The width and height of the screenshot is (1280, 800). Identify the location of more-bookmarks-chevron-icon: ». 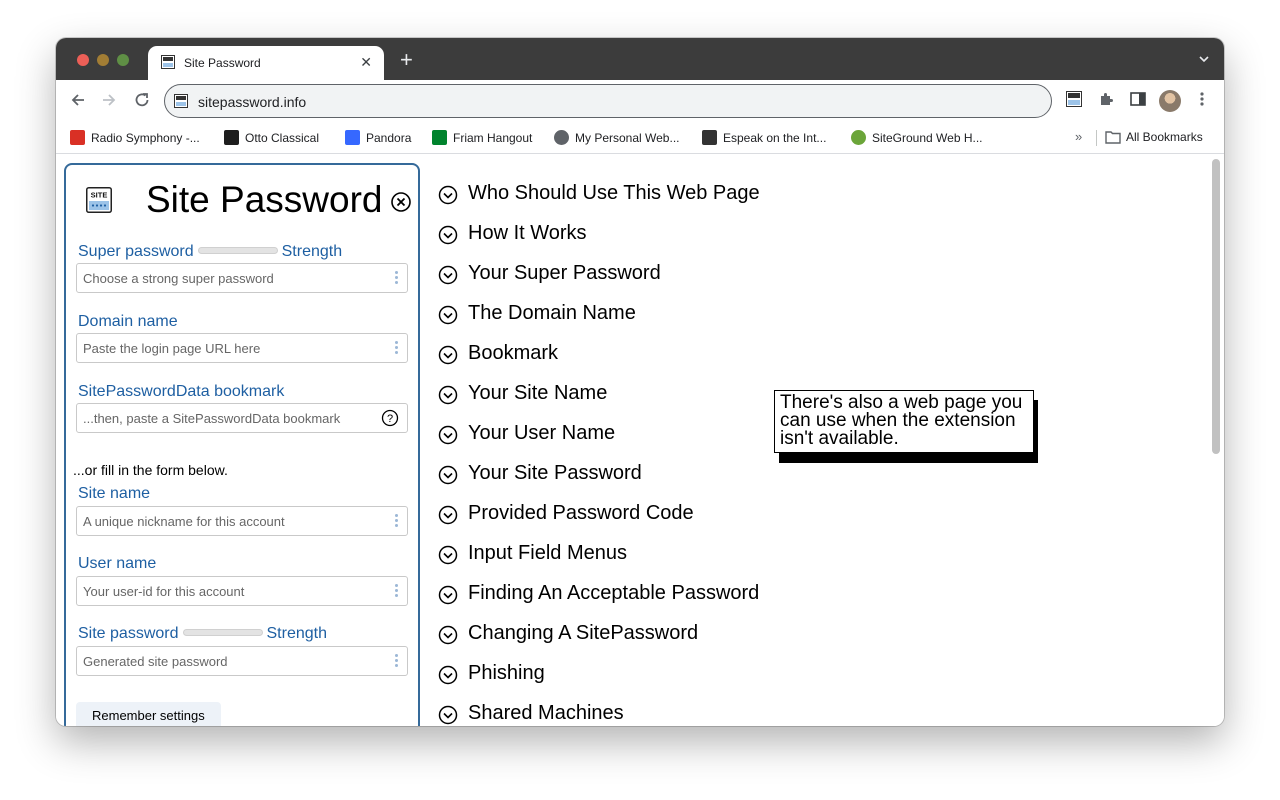
(1078, 136).